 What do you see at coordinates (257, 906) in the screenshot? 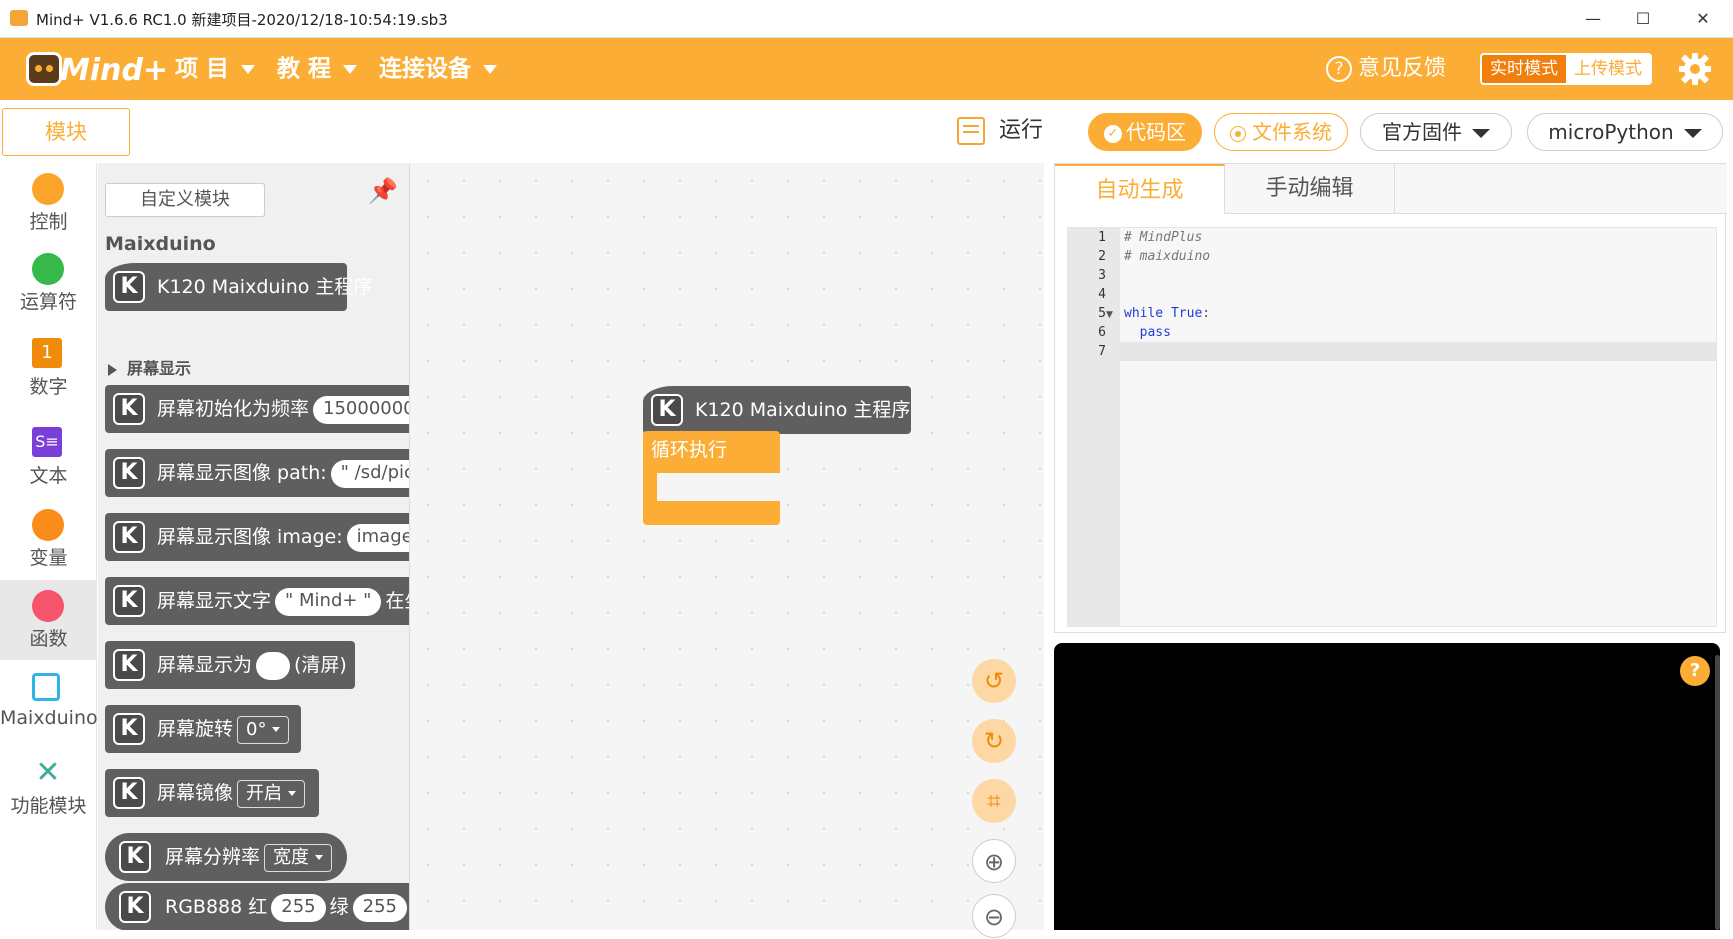
I see `rgb888-block: K RGB888 红255绿255蓝255` at bounding box center [257, 906].